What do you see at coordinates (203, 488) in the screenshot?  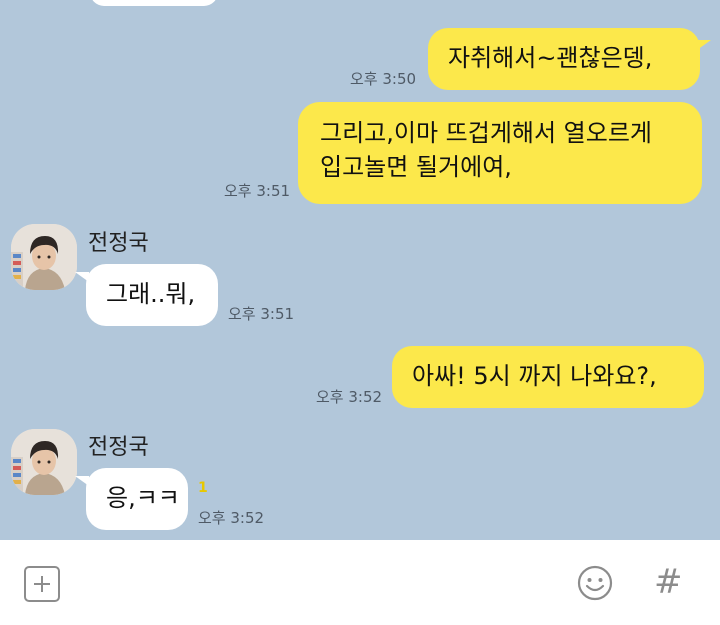 I see `unread-count: 1` at bounding box center [203, 488].